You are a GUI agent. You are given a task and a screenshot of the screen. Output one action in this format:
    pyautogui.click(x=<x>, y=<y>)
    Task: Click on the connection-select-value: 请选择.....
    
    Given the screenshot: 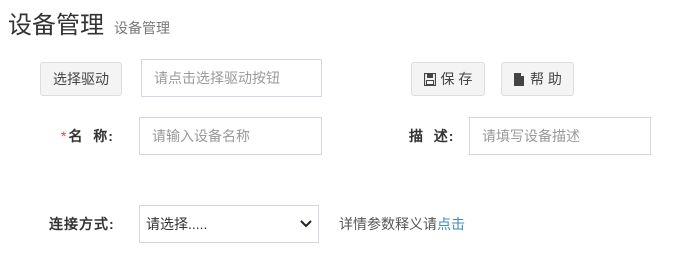 What is the action you would take?
    pyautogui.click(x=177, y=224)
    